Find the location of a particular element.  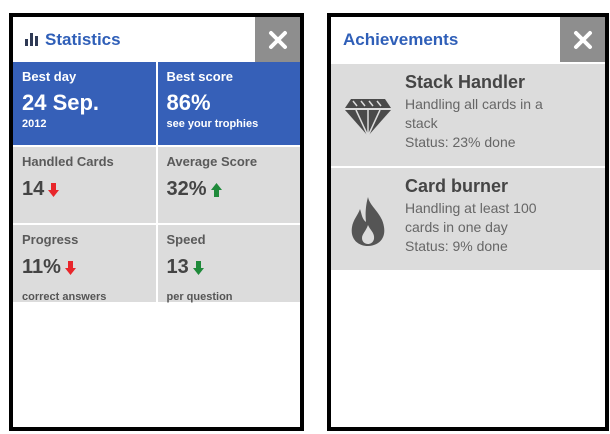

achievements-close-button is located at coordinates (582, 39).